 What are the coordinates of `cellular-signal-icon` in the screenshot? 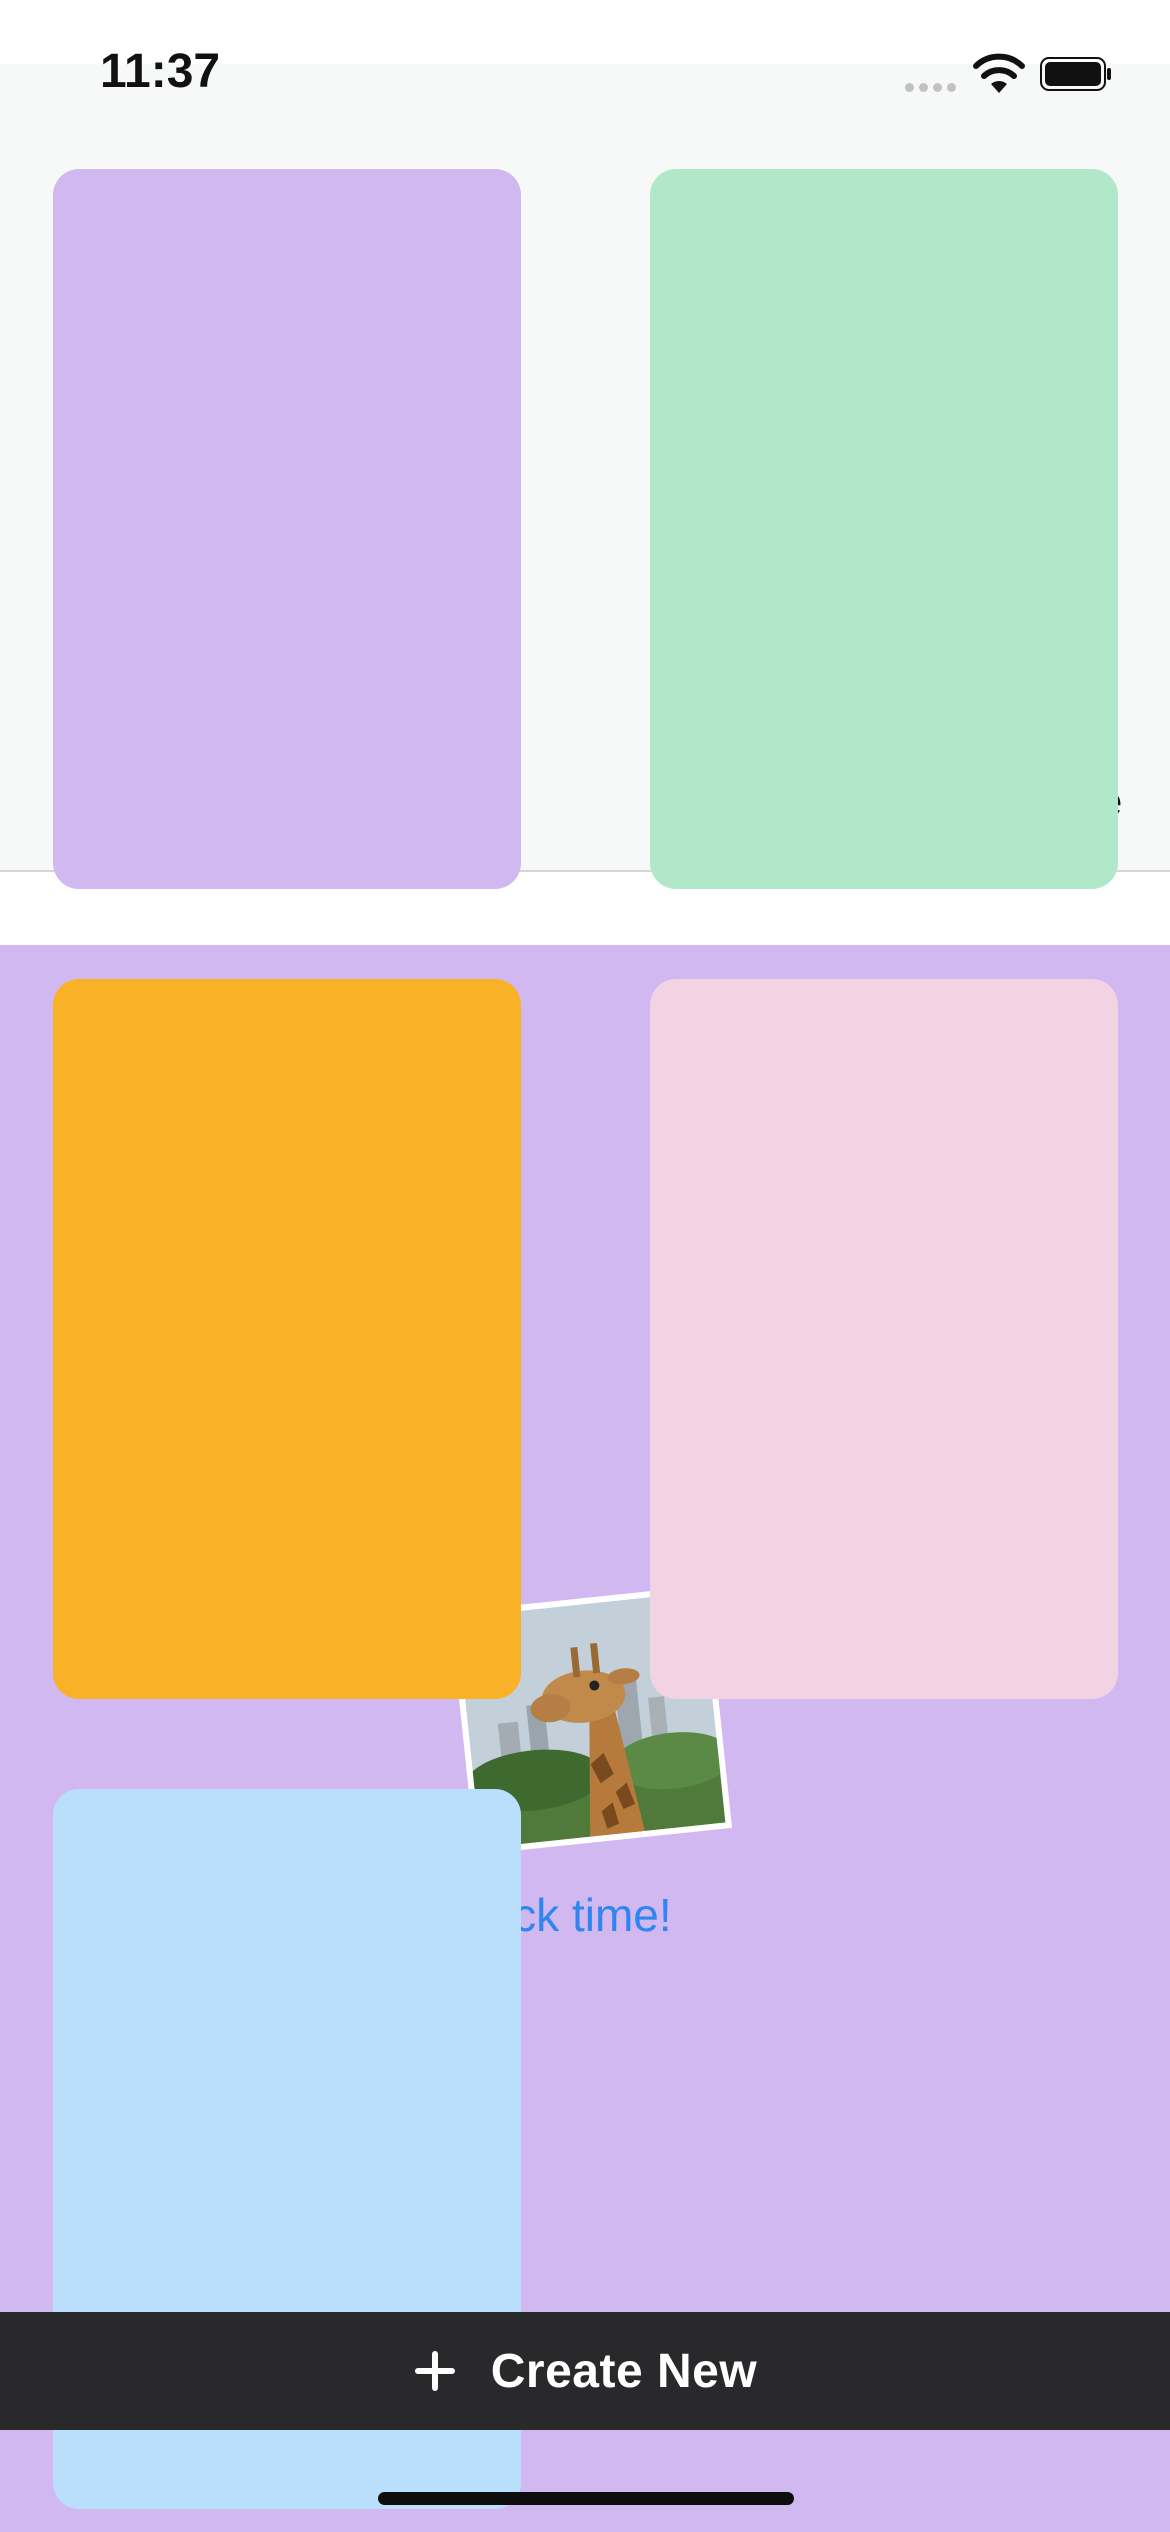 It's located at (932, 87).